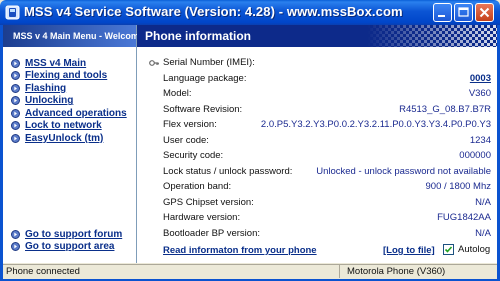 The height and width of the screenshot is (281, 500). Describe the element at coordinates (190, 124) in the screenshot. I see `info-label: Flex version:` at that location.